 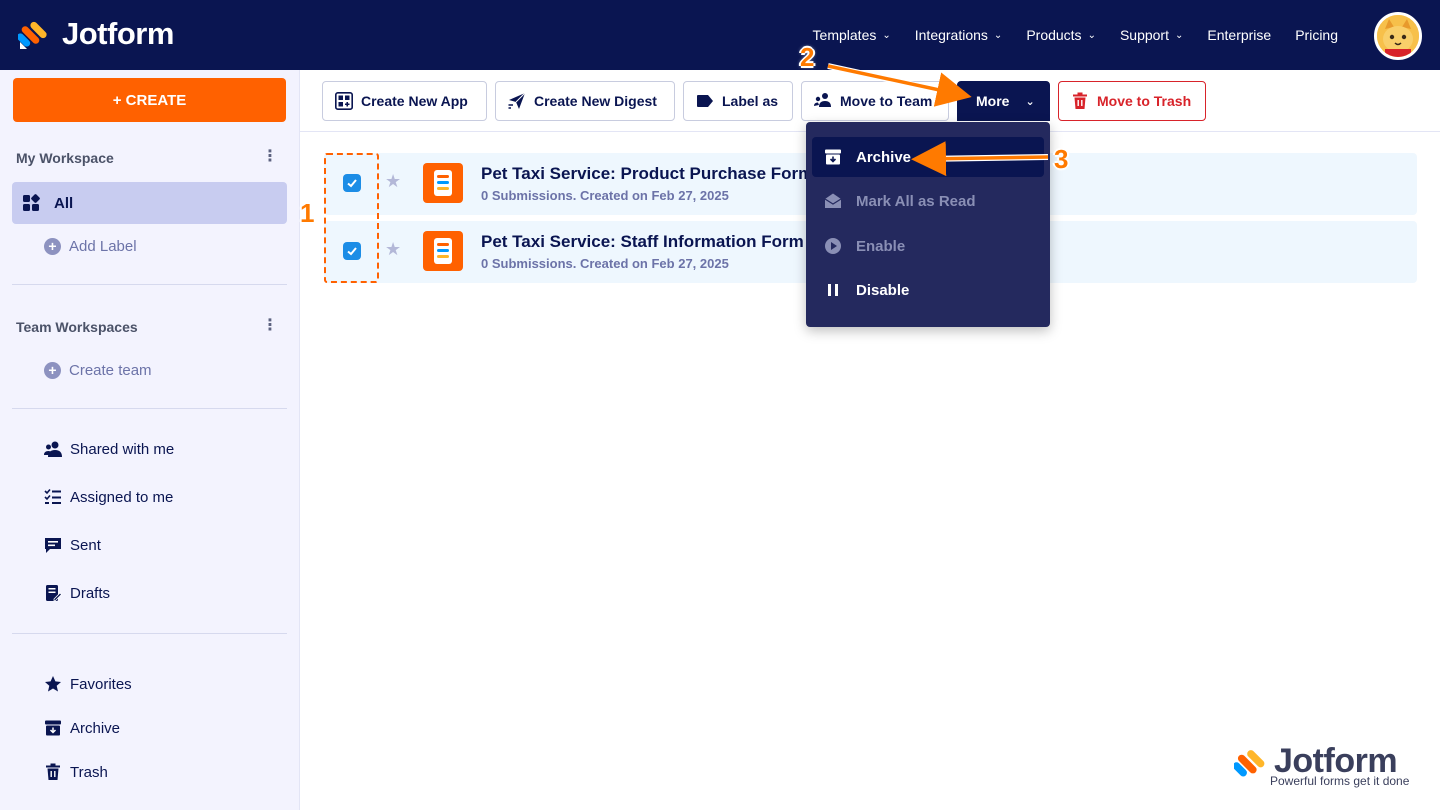 I want to click on annotation-arrows, so click(x=938, y=120).